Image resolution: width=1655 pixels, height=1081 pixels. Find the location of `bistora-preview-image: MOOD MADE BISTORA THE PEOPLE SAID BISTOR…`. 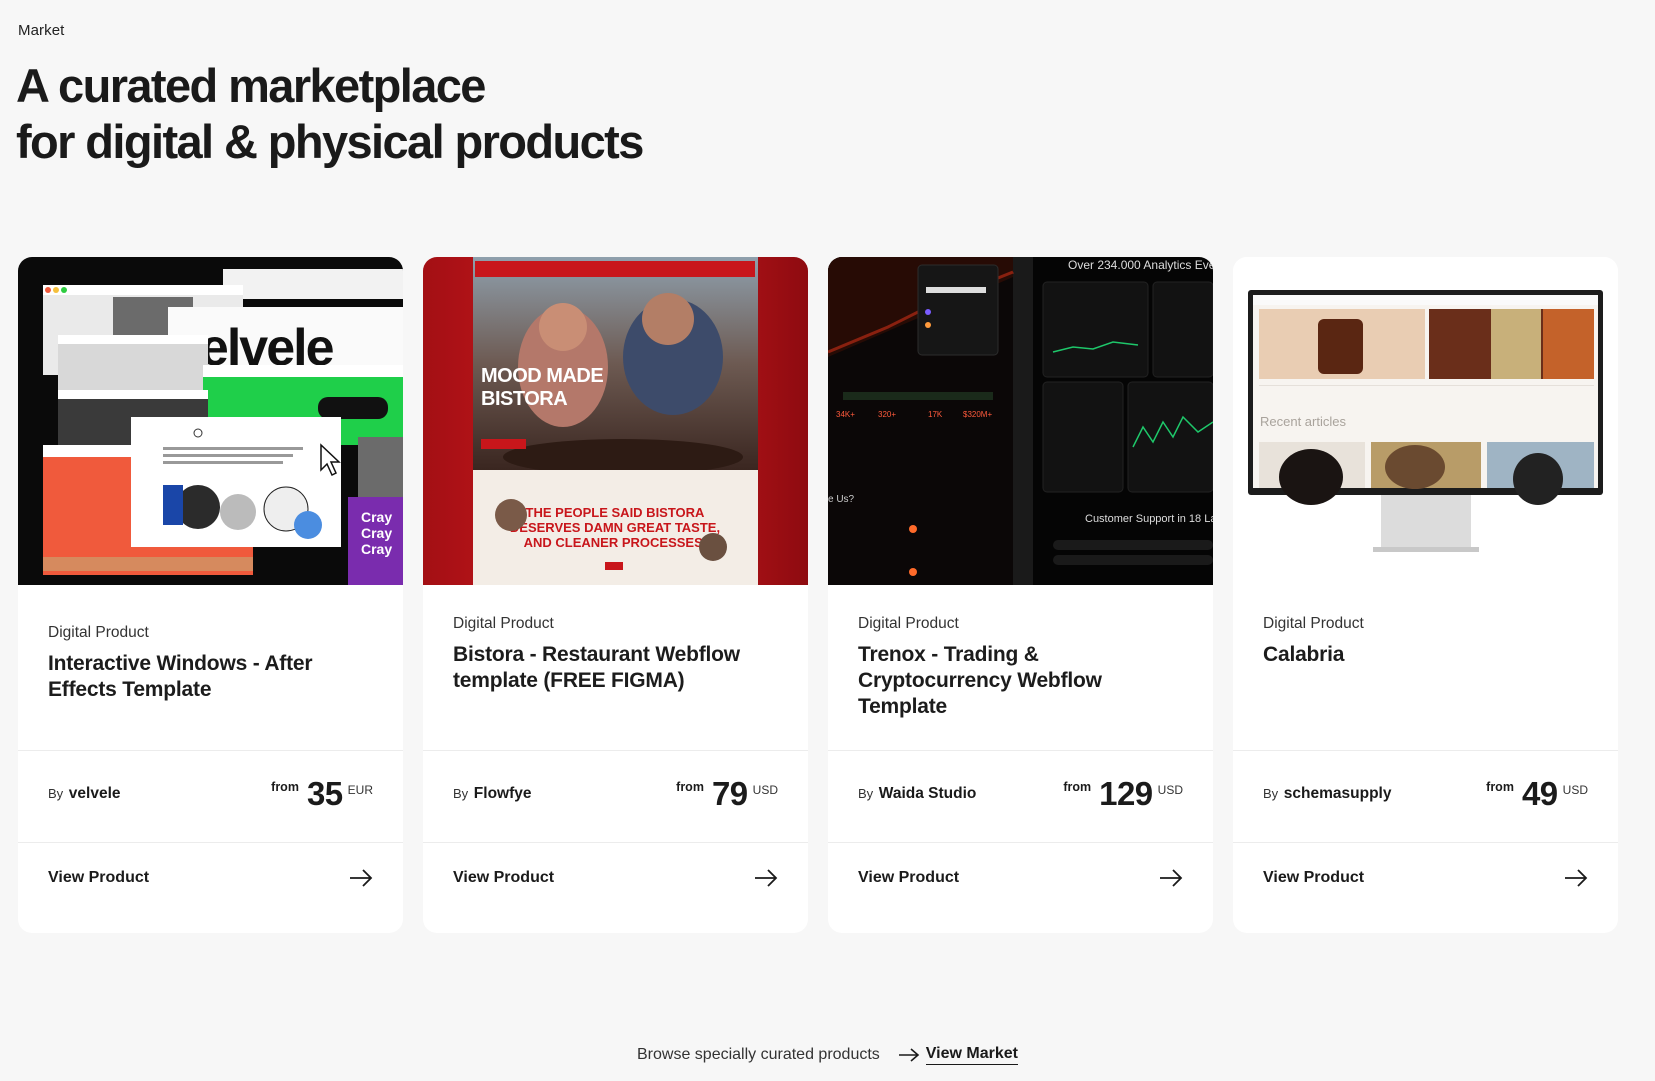

bistora-preview-image: MOOD MADE BISTORA THE PEOPLE SAID BISTOR… is located at coordinates (615, 421).